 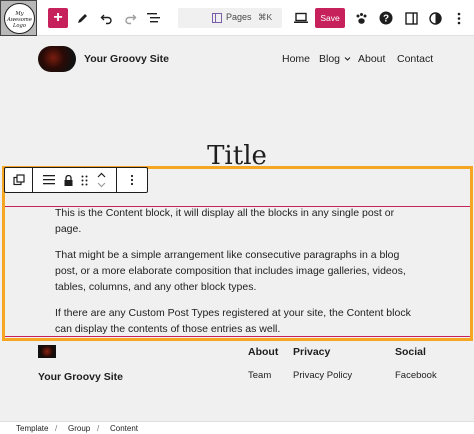 What do you see at coordinates (68, 180) in the screenshot?
I see `lock-icon` at bounding box center [68, 180].